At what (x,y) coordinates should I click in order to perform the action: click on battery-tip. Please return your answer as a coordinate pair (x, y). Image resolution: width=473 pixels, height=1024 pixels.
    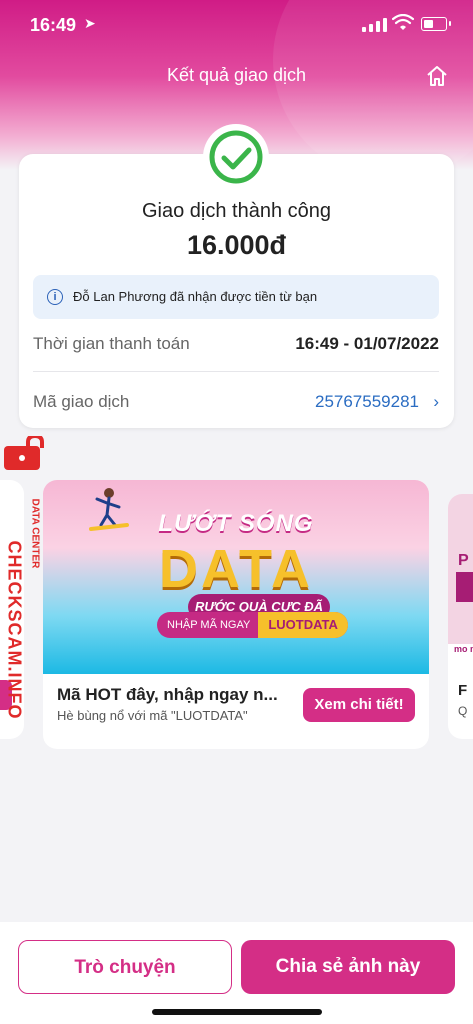
    Looking at the image, I should click on (450, 23).